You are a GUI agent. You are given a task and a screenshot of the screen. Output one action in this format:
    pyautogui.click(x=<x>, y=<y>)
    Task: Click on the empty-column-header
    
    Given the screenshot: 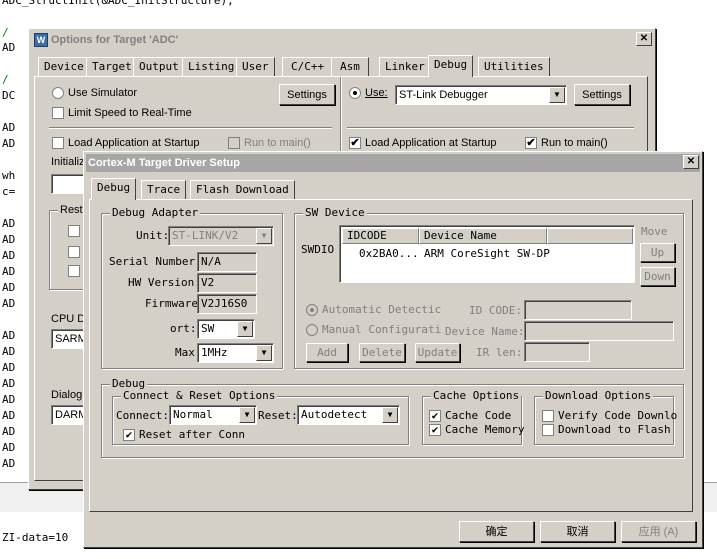 What is the action you would take?
    pyautogui.click(x=590, y=236)
    